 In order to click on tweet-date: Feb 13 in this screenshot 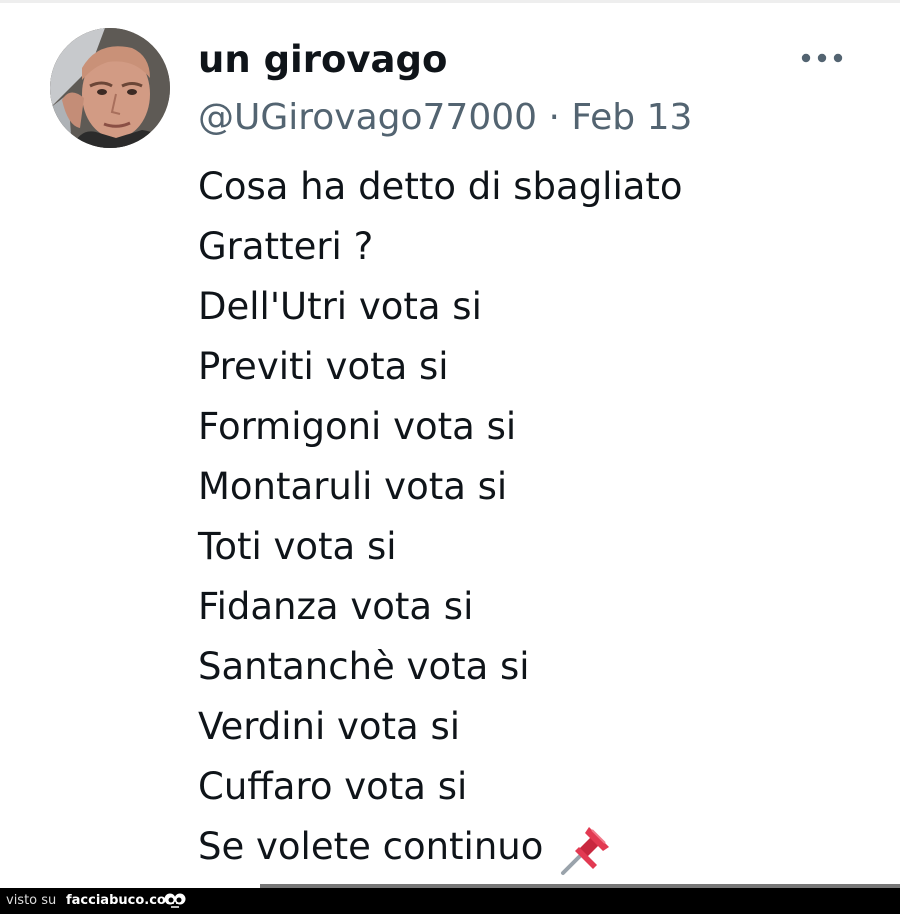, I will do `click(631, 117)`.